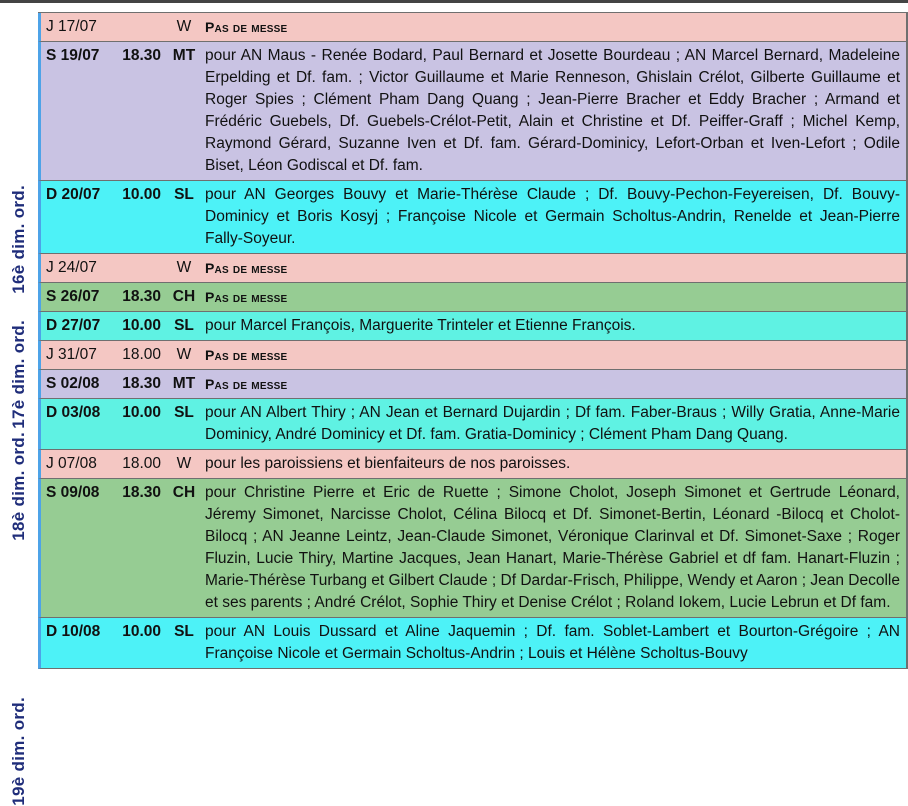  Describe the element at coordinates (71, 26) in the screenshot. I see `row-date: J 17/07` at that location.